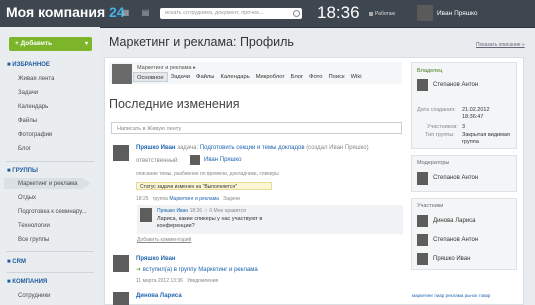 This screenshot has width=535, height=305. I want to click on page-title: Маркетинг и реклама: Профиль, so click(201, 42).